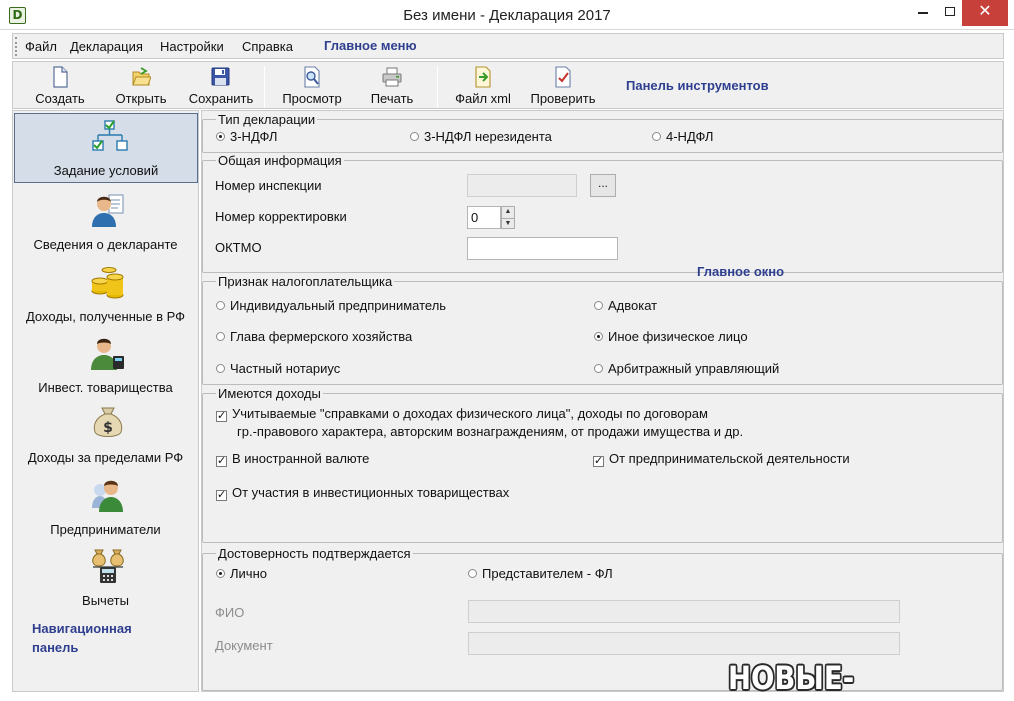 The height and width of the screenshot is (701, 1014). I want to click on conditions-tree-icon, so click(110, 135).